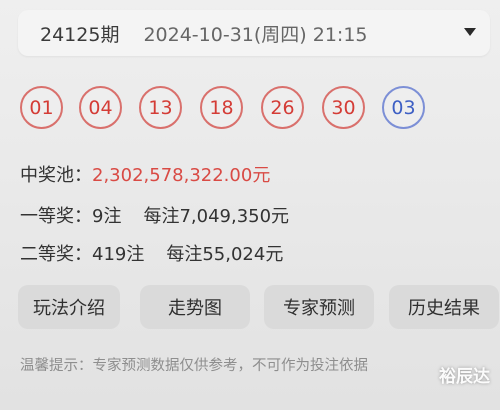 Image resolution: width=500 pixels, height=410 pixels. Describe the element at coordinates (41, 107) in the screenshot. I see `red-ball: 01` at that location.